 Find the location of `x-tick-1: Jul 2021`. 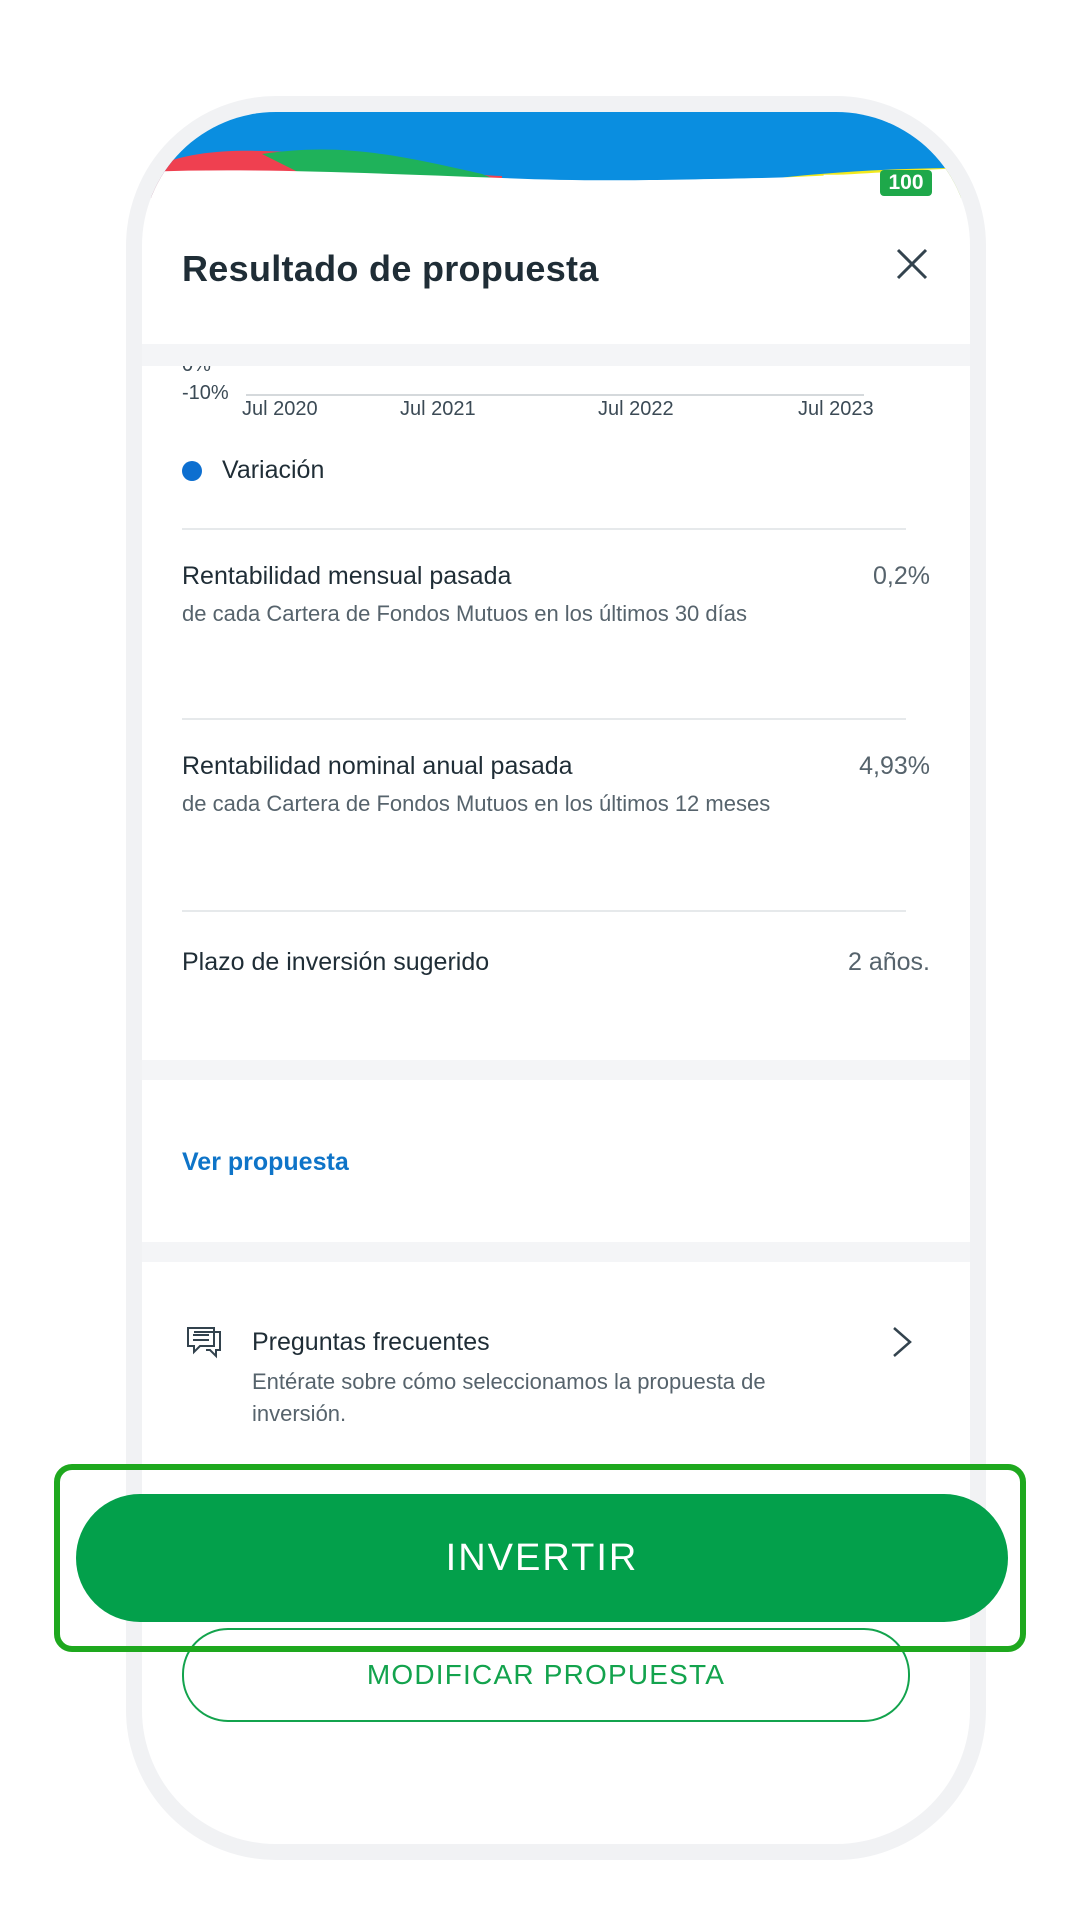

x-tick-1: Jul 2021 is located at coordinates (438, 409).